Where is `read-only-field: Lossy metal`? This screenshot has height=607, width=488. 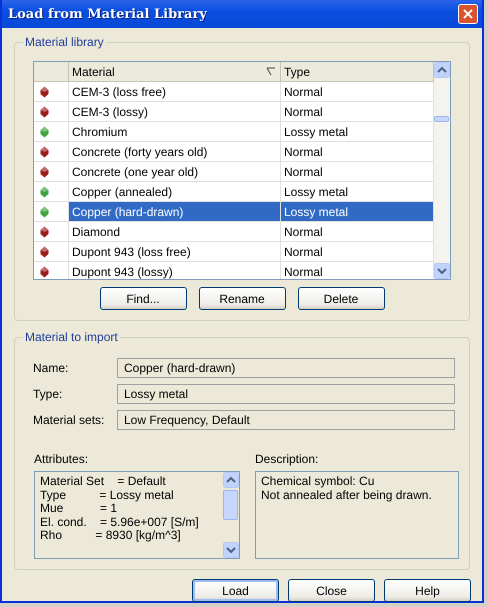 read-only-field: Lossy metal is located at coordinates (286, 394).